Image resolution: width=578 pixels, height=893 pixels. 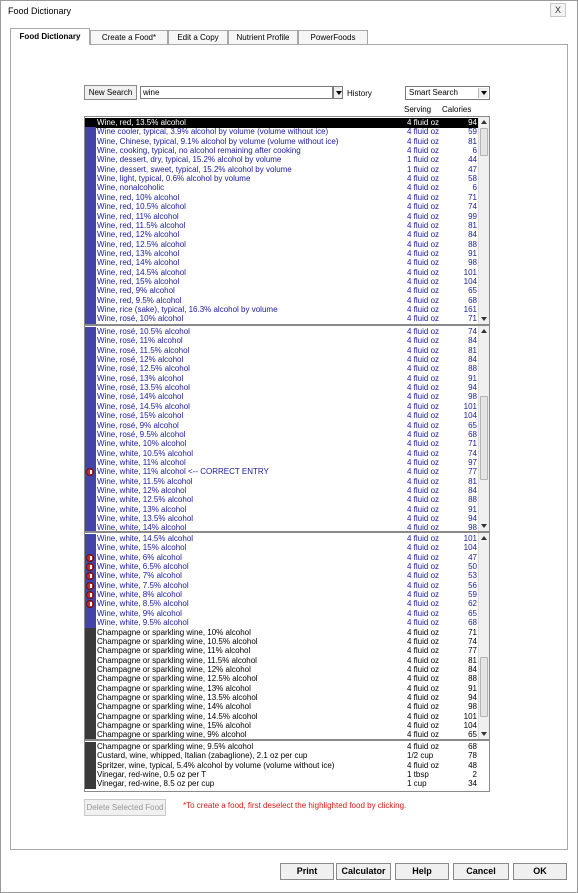 What do you see at coordinates (281, 784) in the screenshot?
I see `list-item: Vinegar, red-wine, 8.5 oz per cup 1 cup 34` at bounding box center [281, 784].